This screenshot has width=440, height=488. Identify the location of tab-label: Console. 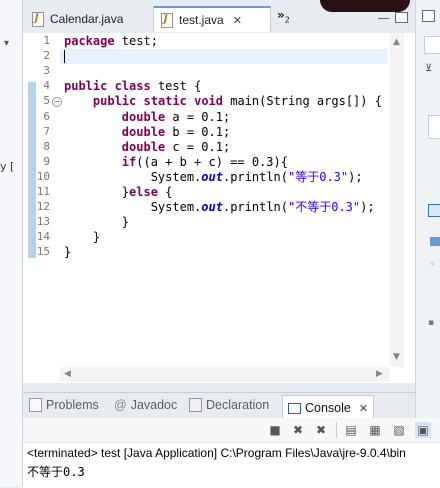
(328, 408).